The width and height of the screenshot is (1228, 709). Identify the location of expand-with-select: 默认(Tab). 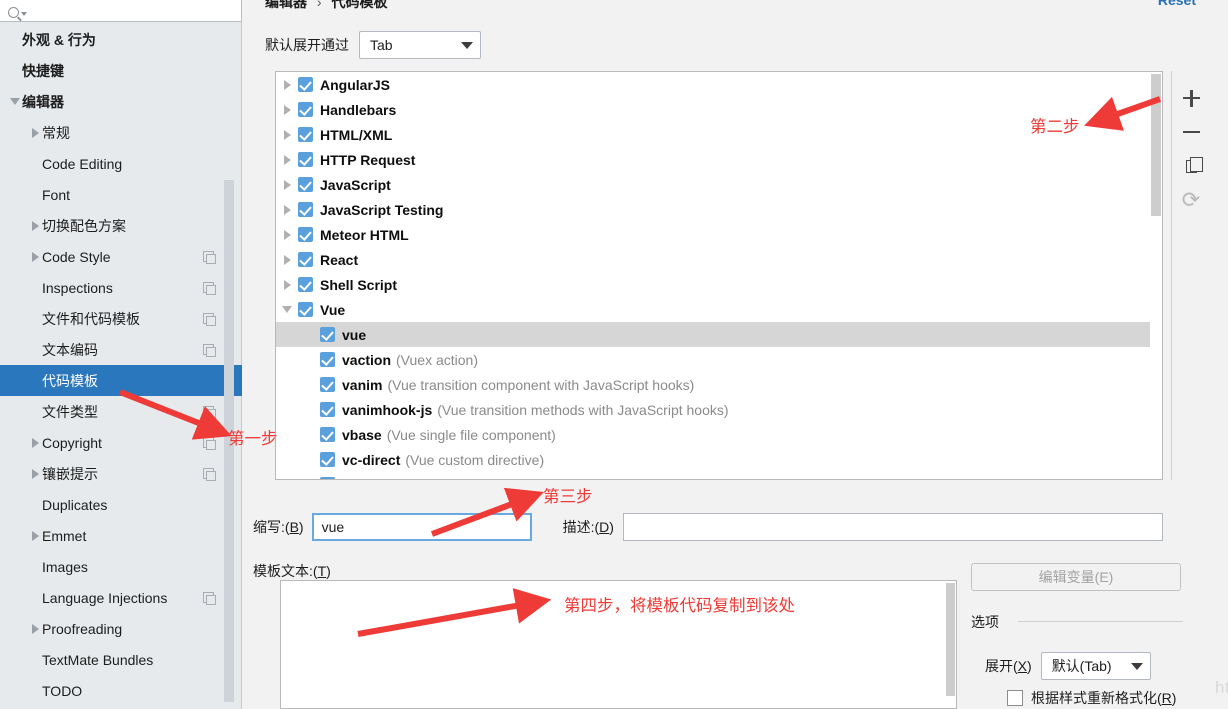
(1095, 666).